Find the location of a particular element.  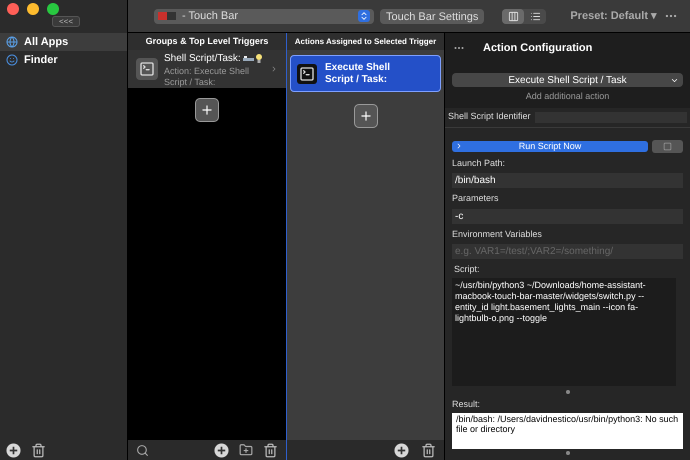

column-header: Actions Assigned to Selected Trigger is located at coordinates (365, 41).